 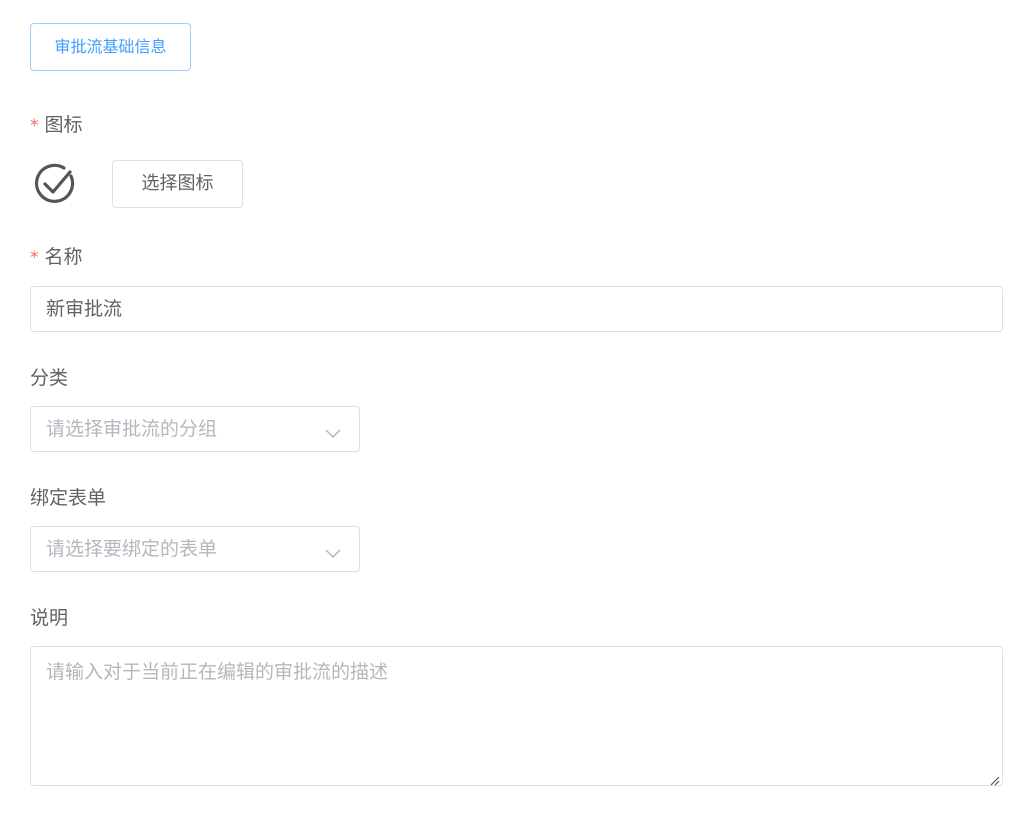 What do you see at coordinates (132, 549) in the screenshot?
I see `form-select-placeholder: 请选择要绑定的表单` at bounding box center [132, 549].